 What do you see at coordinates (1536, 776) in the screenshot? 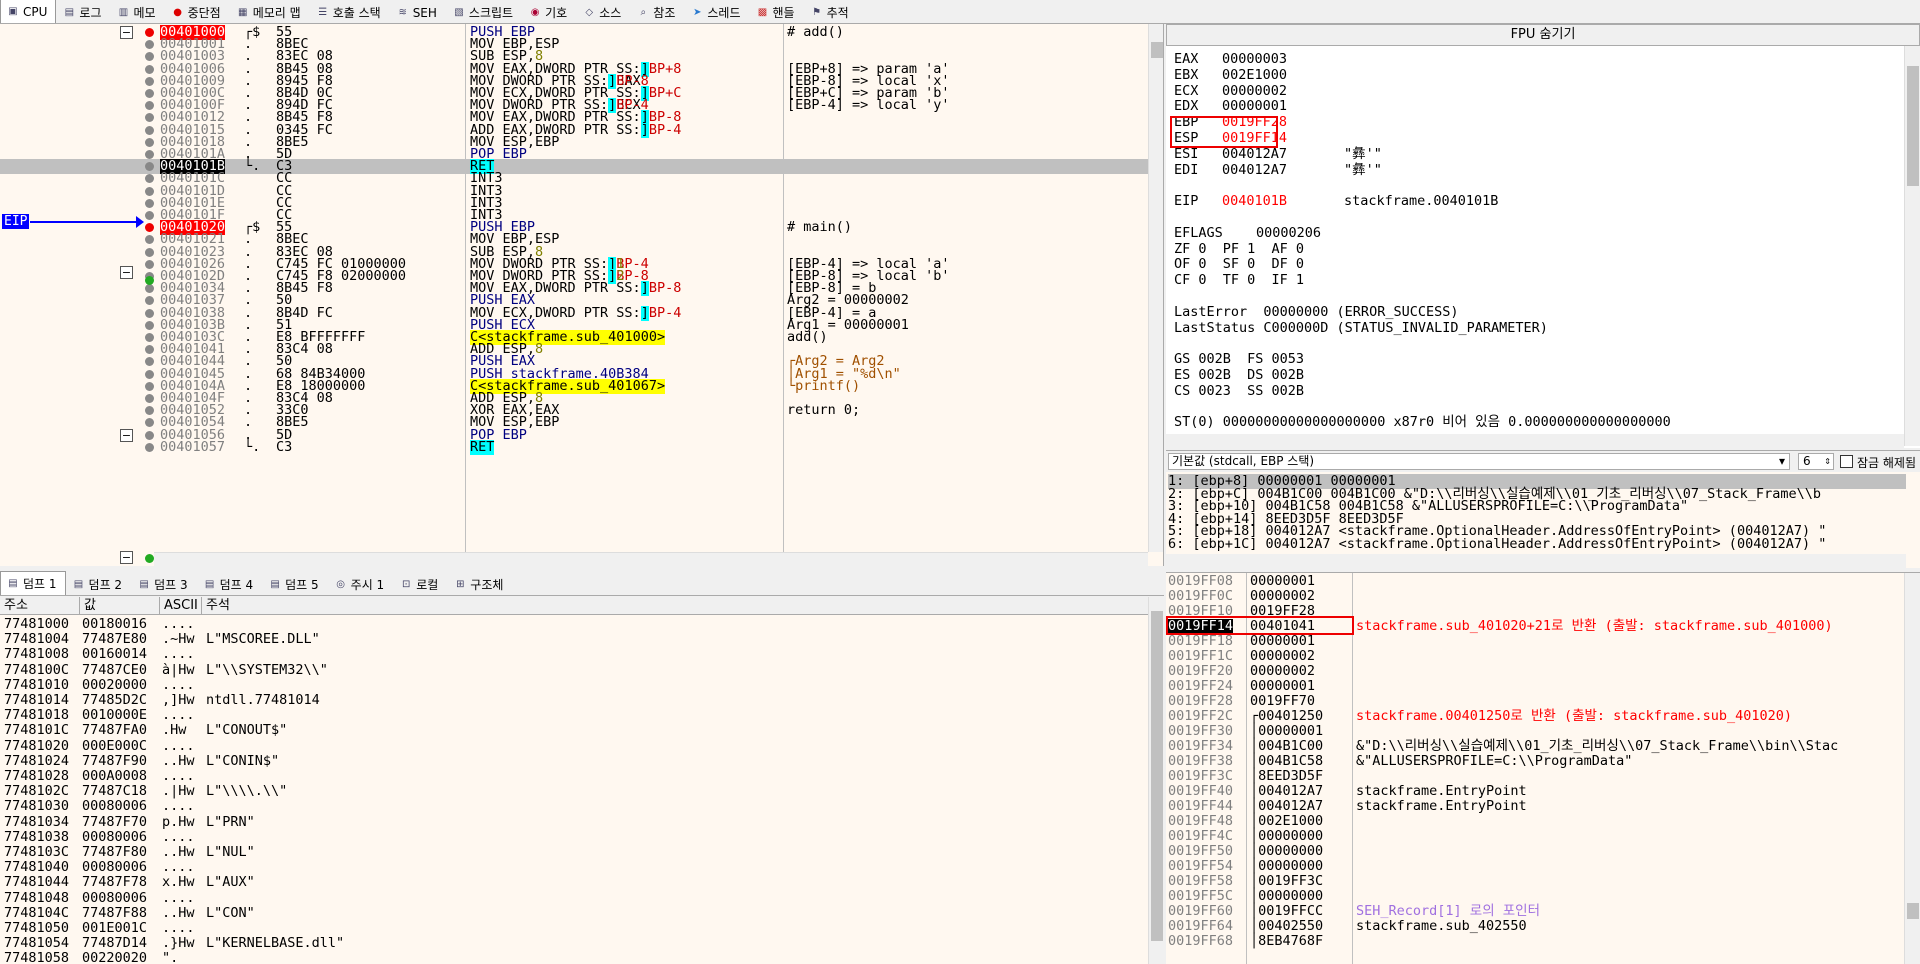
I see `stack-row: 0019FF3C │8EED3D5F` at bounding box center [1536, 776].